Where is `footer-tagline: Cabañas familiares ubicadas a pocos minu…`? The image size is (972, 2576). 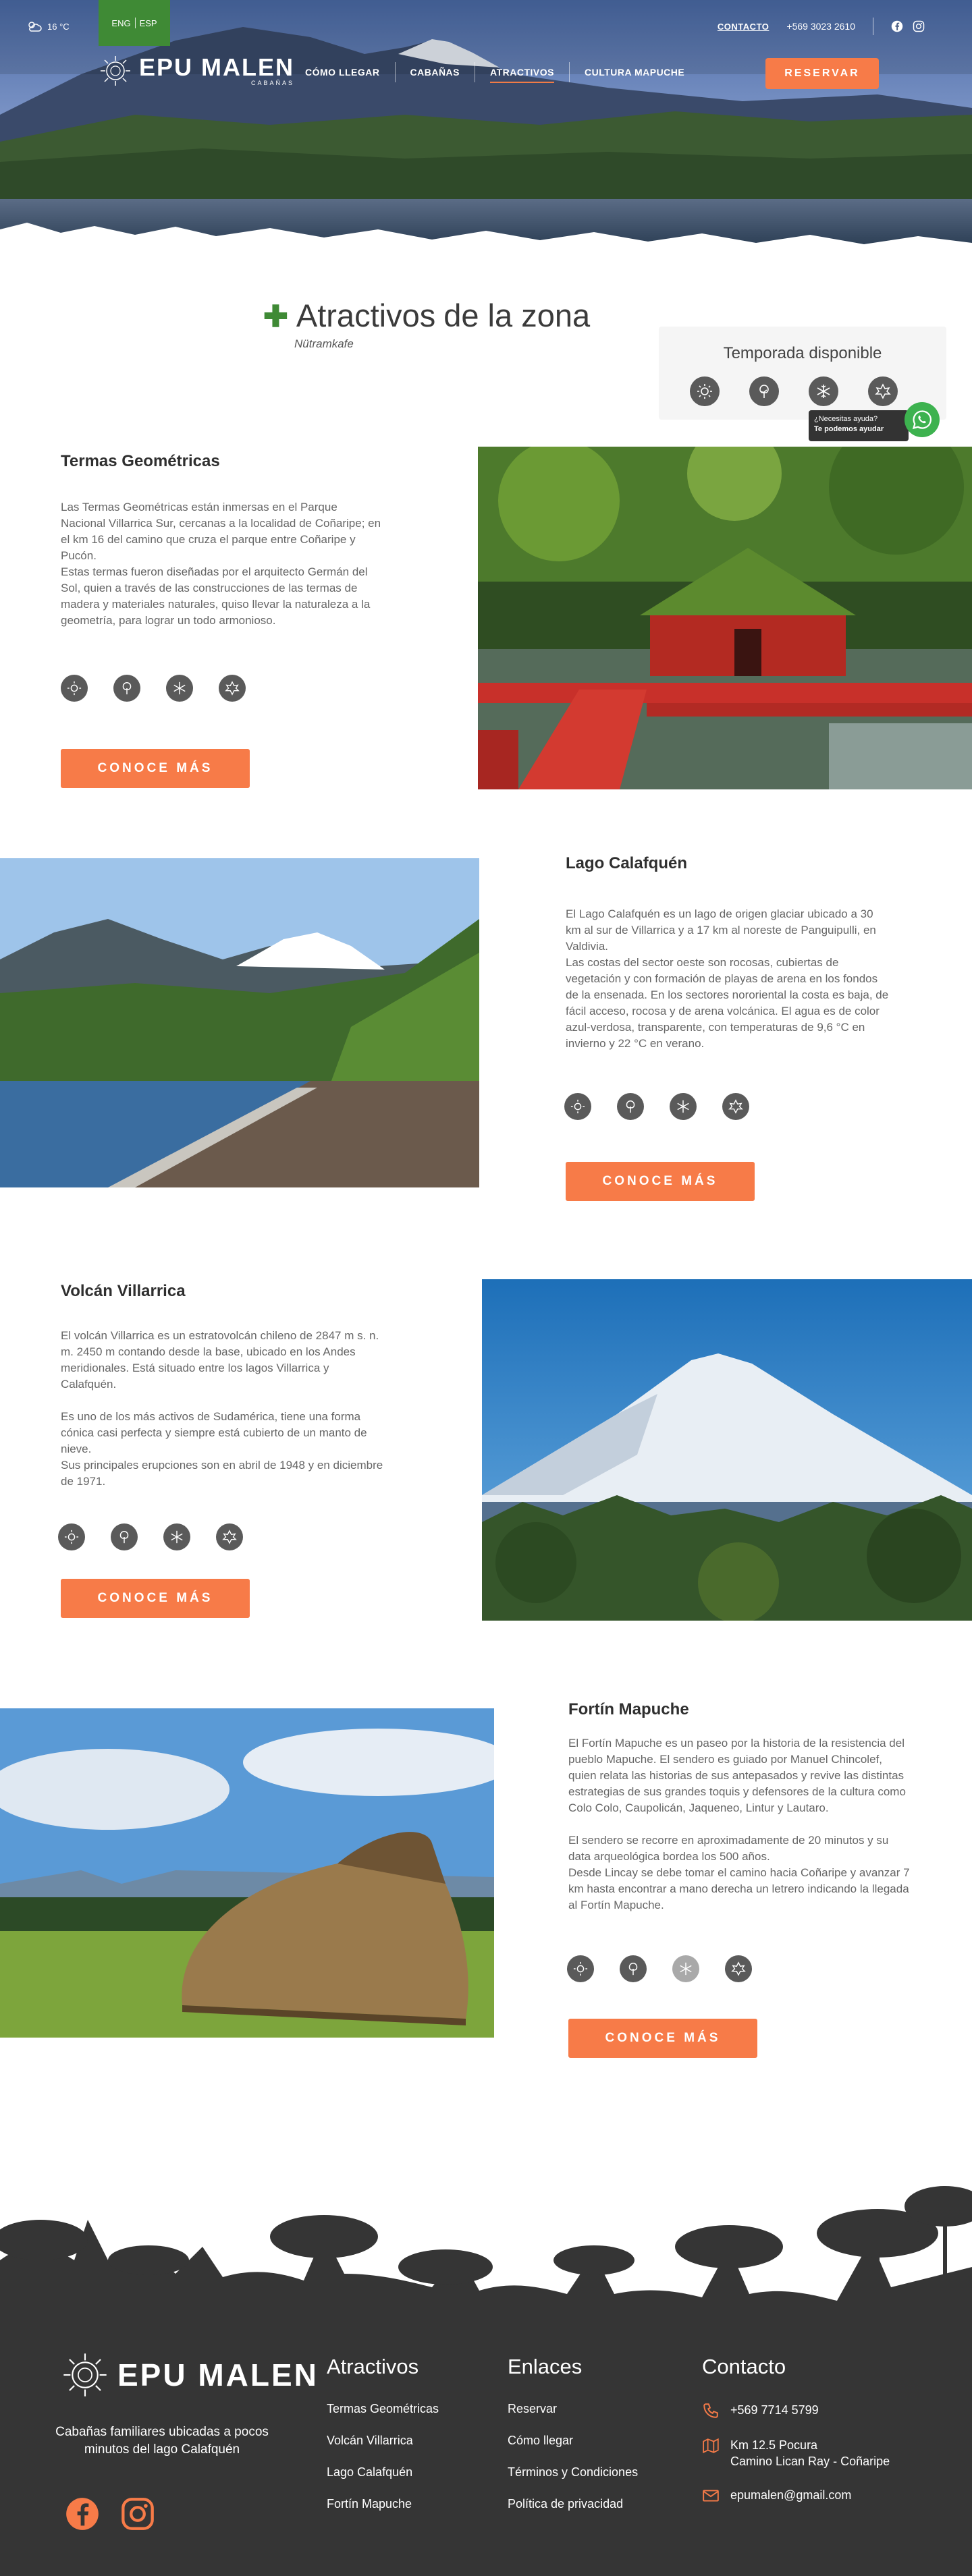
footer-tagline: Cabañas familiares ubicadas a pocos minu… is located at coordinates (162, 2441).